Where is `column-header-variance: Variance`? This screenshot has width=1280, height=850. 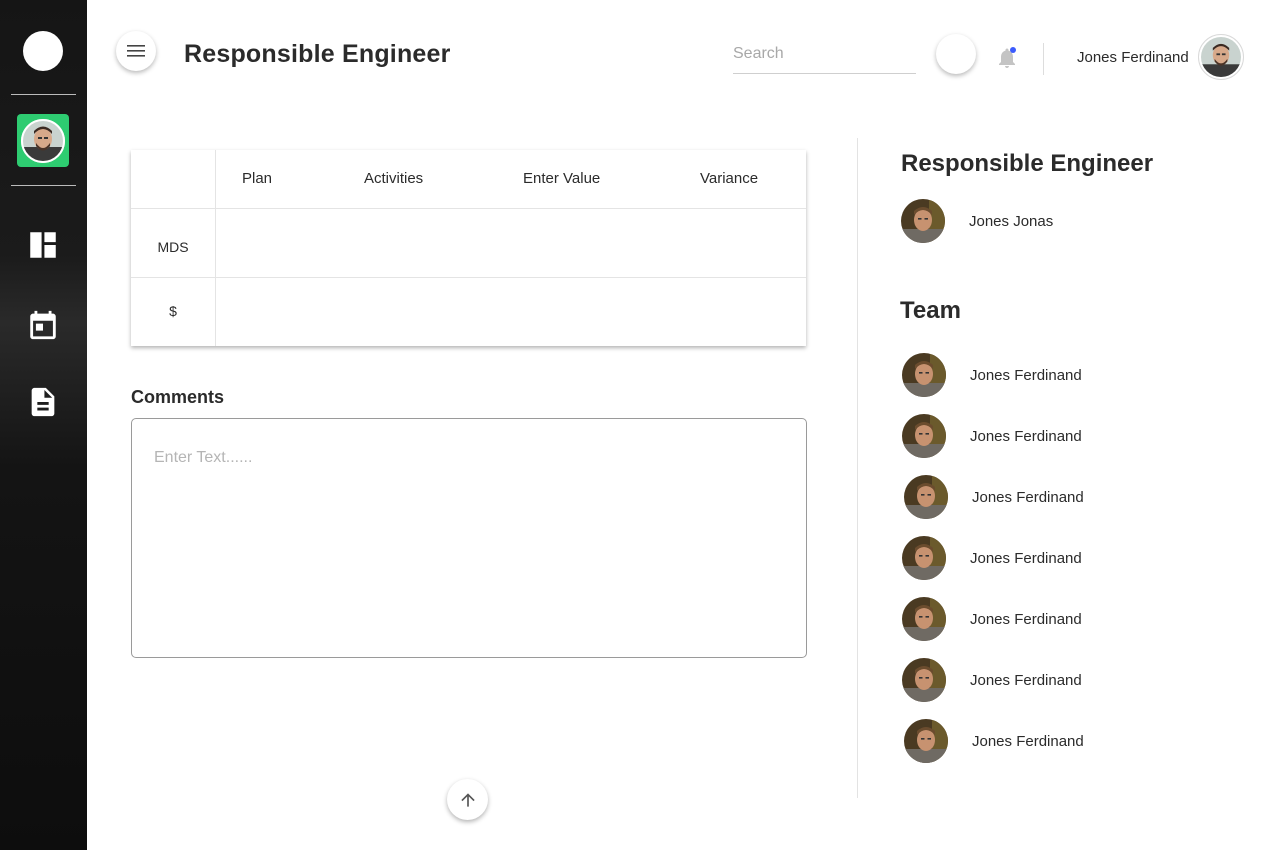 column-header-variance: Variance is located at coordinates (729, 178).